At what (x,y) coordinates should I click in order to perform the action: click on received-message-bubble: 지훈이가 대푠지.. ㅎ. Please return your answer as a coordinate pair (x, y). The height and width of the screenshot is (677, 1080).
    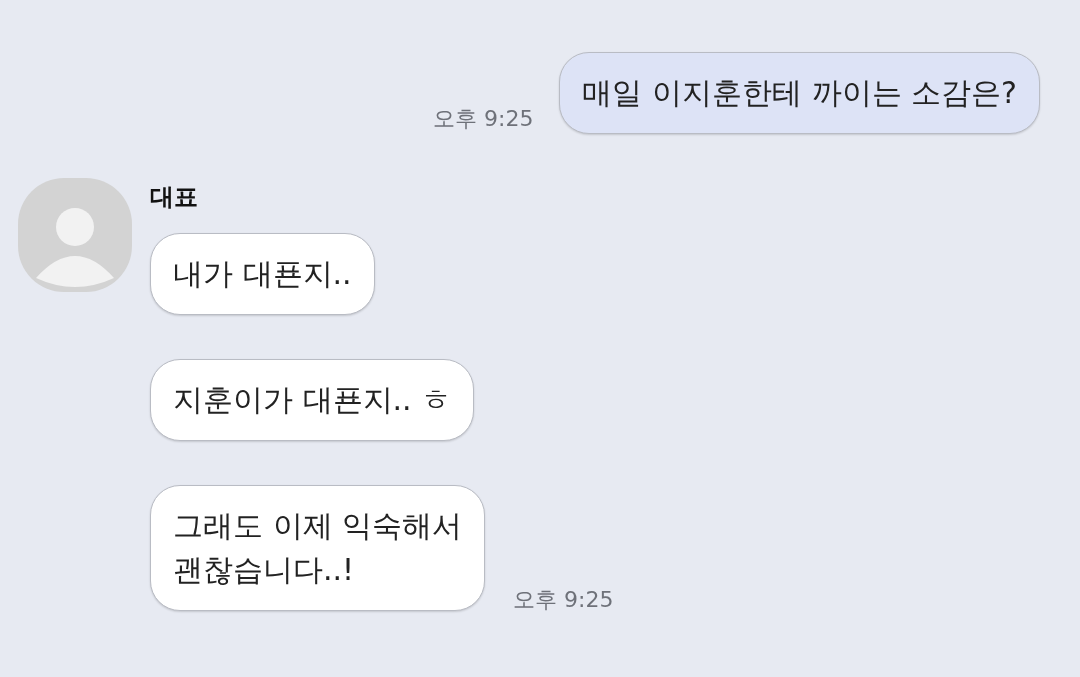
    Looking at the image, I should click on (312, 400).